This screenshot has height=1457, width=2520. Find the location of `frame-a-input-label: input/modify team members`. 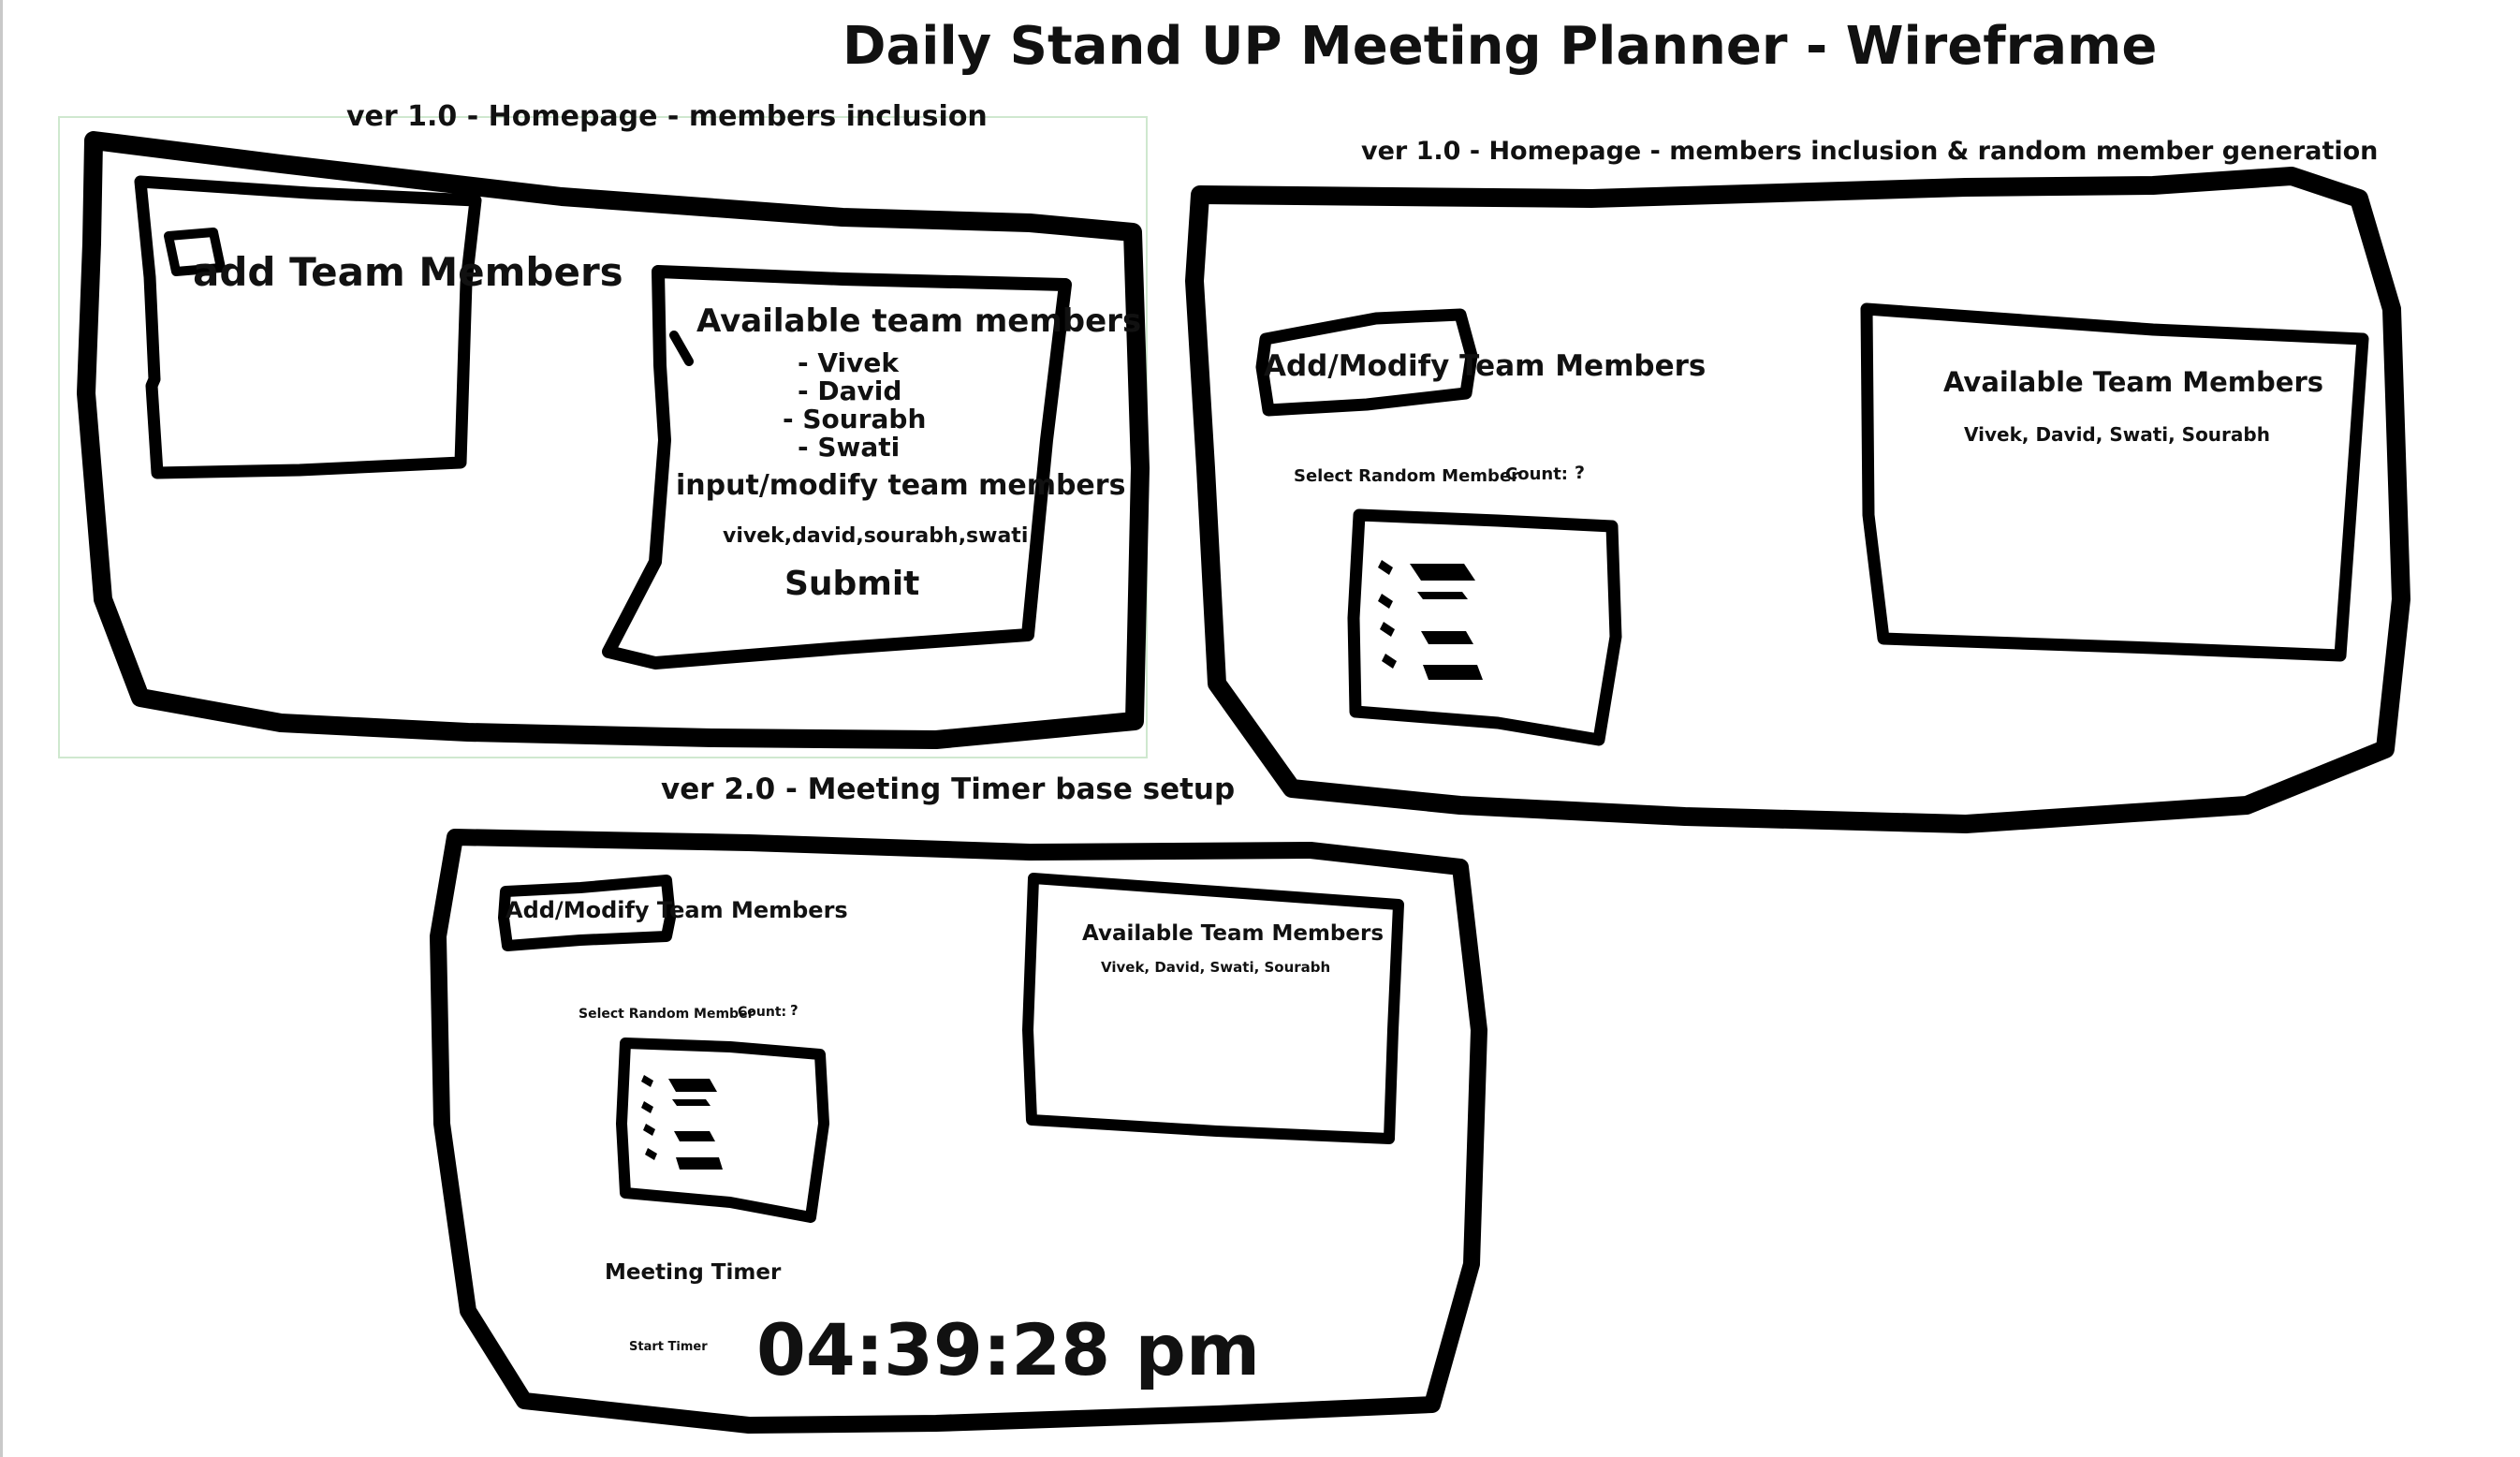

frame-a-input-label: input/modify team members is located at coordinates (901, 485).